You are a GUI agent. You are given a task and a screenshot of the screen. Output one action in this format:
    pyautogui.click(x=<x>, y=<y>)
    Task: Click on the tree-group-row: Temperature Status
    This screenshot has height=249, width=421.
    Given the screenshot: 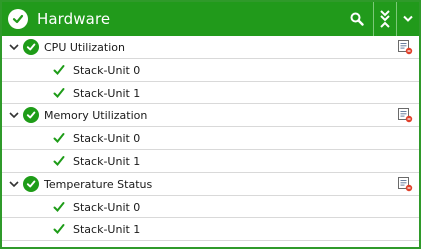 What is the action you would take?
    pyautogui.click(x=210, y=184)
    